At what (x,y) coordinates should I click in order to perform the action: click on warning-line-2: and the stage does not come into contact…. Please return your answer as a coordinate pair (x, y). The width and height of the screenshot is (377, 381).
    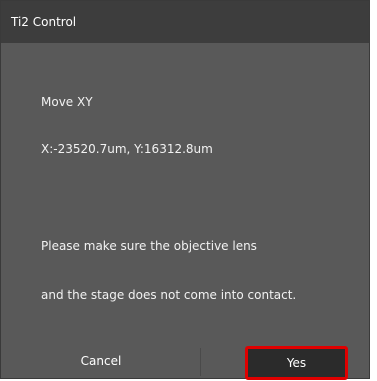
    Looking at the image, I should click on (169, 295).